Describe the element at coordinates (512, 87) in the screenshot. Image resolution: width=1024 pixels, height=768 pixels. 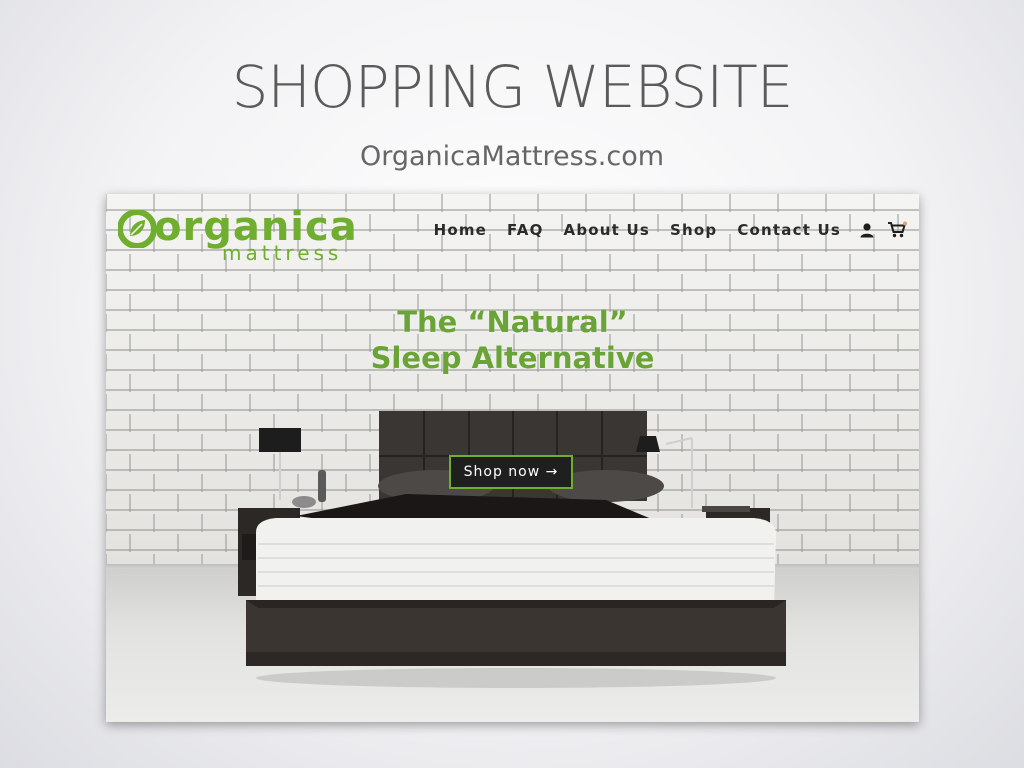
I see `slide-title: SHOPPING WEBSITE` at that location.